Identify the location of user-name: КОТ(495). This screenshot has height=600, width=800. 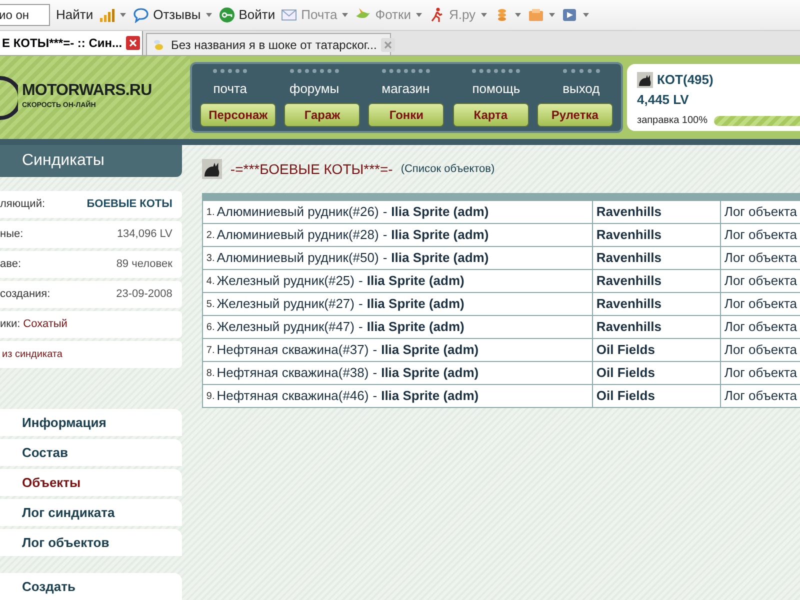
(685, 80).